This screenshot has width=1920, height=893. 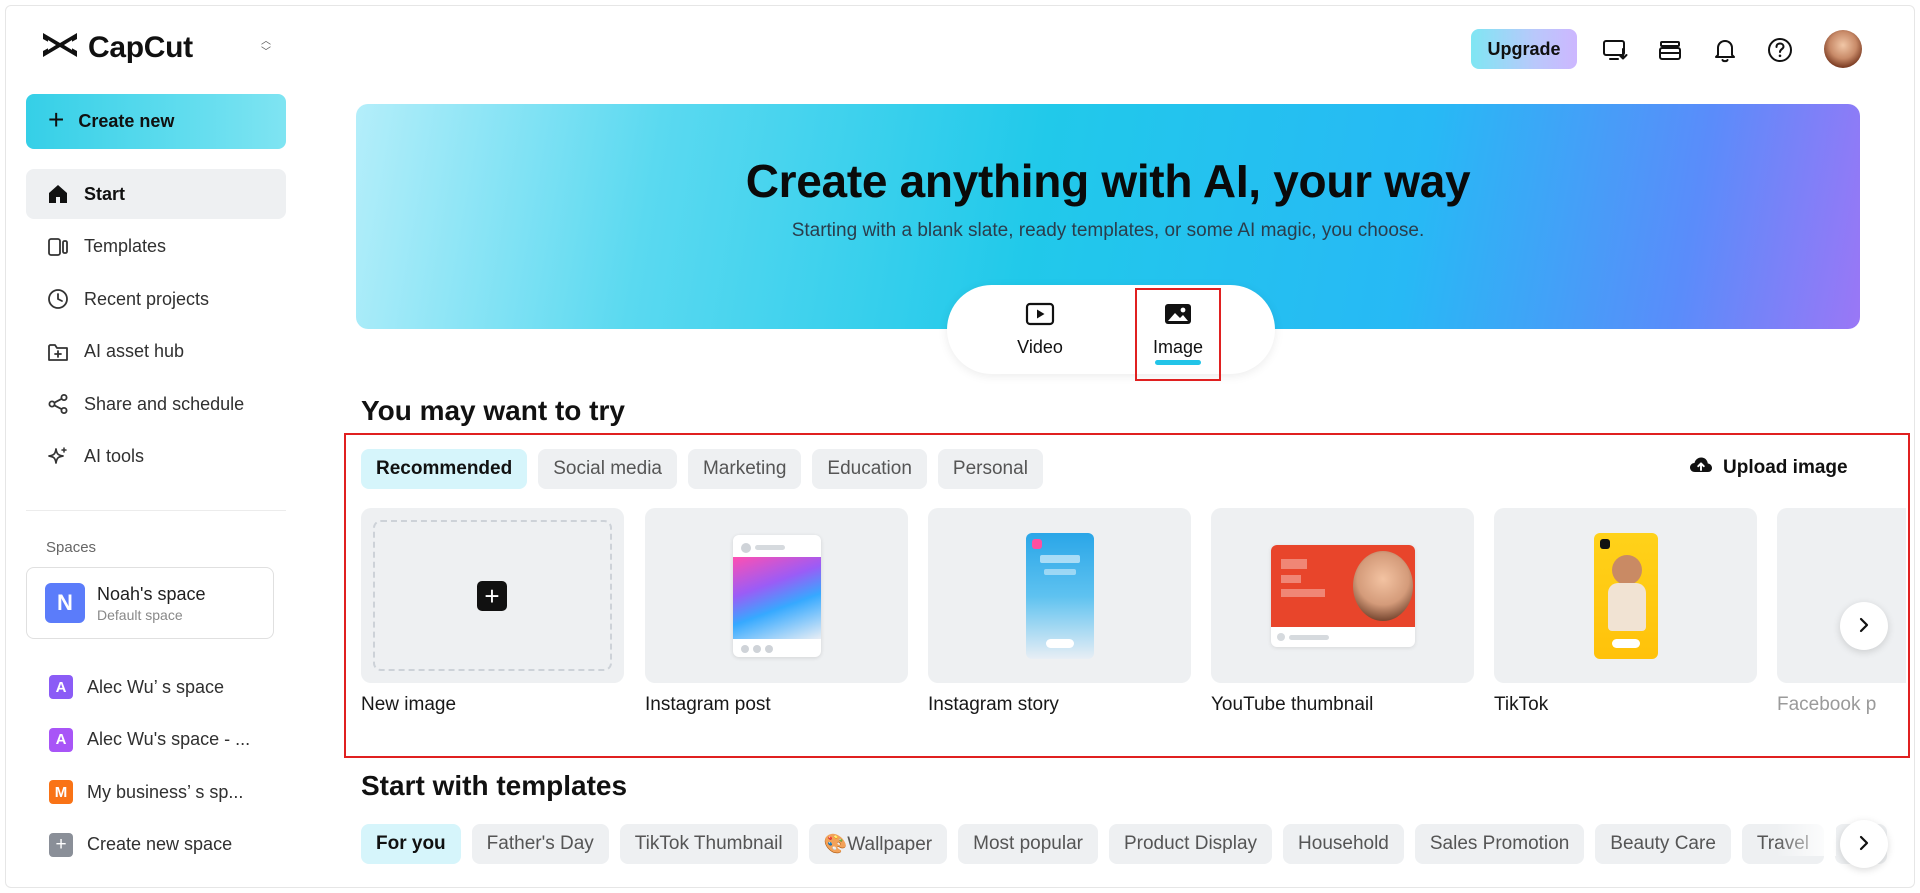 What do you see at coordinates (71, 547) in the screenshot?
I see `spaces-heading: Spaces` at bounding box center [71, 547].